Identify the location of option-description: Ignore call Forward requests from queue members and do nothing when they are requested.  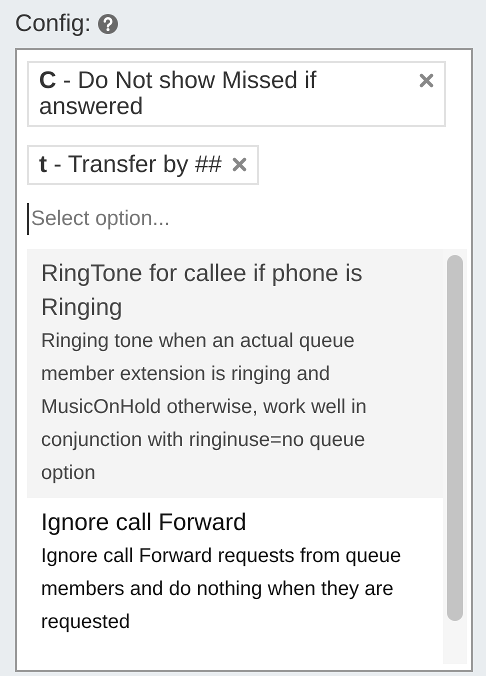
(221, 589).